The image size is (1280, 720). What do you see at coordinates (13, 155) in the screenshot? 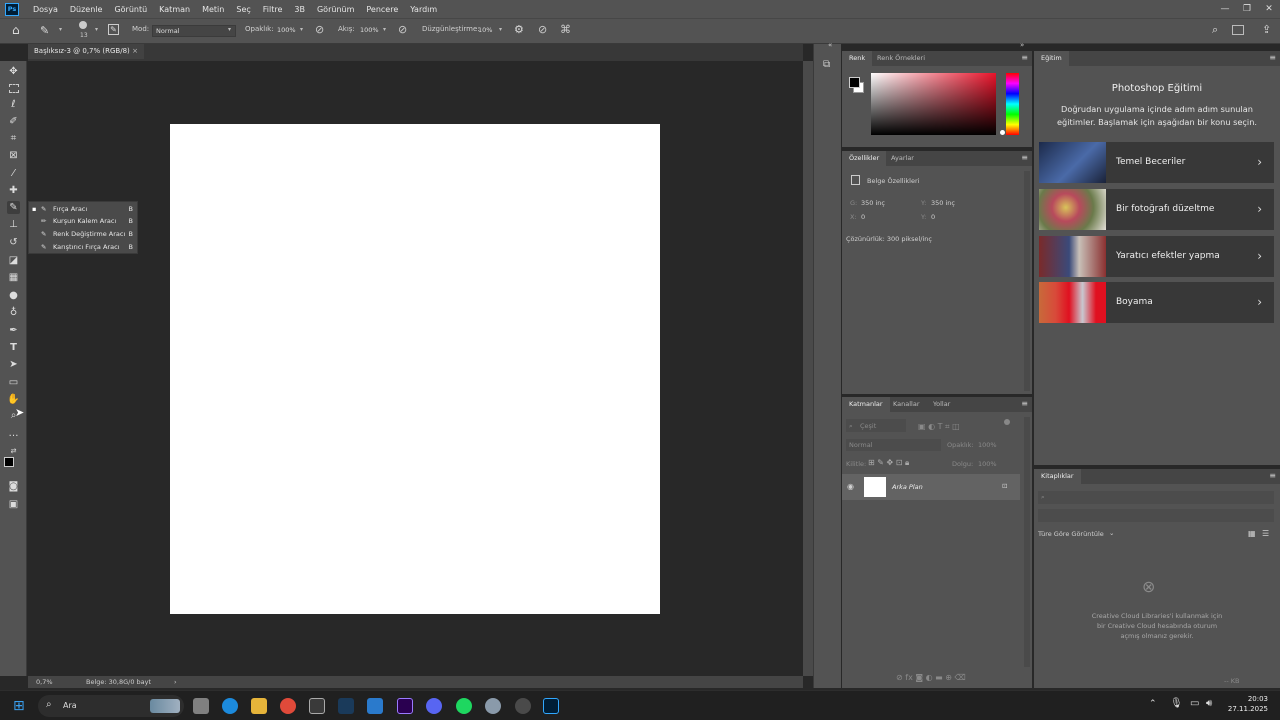
I see `frame-tool-icon: ⊠` at bounding box center [13, 155].